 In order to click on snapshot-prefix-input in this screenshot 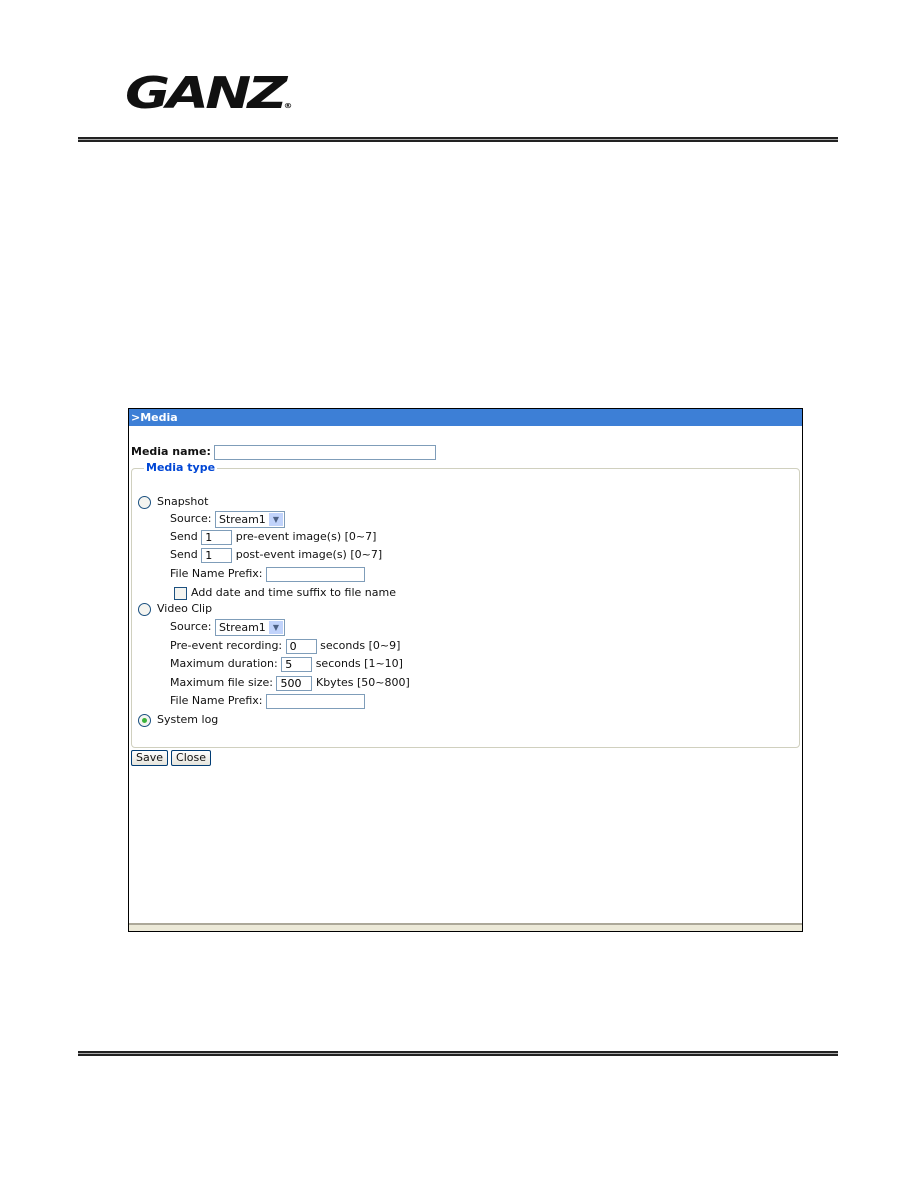, I will do `click(315, 574)`.